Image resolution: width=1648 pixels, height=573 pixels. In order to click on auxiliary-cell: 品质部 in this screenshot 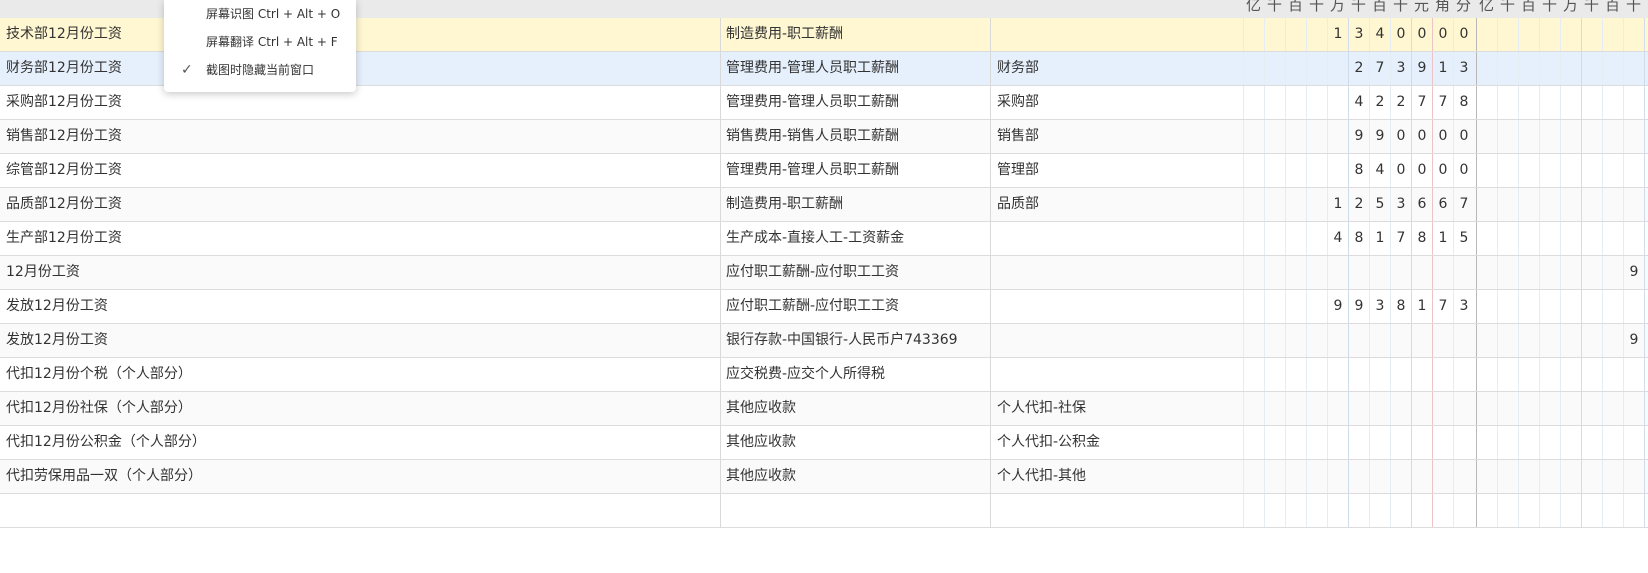, I will do `click(1116, 204)`.